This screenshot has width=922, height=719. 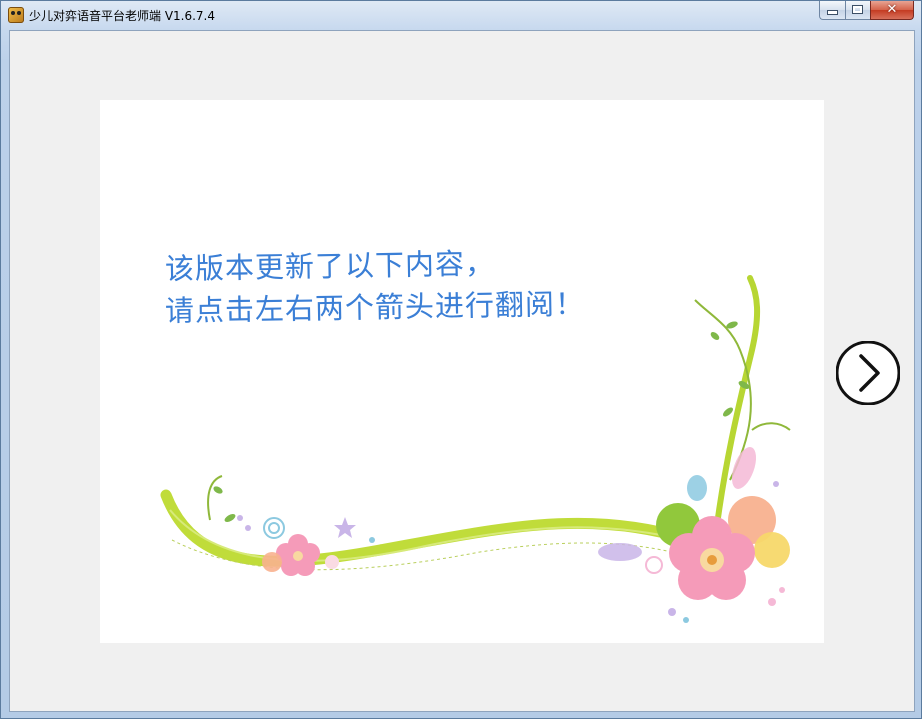 What do you see at coordinates (461, 15) in the screenshot?
I see `title-bar: 少儿对弈语音平台老师端 V1.6.7.4 ✕` at bounding box center [461, 15].